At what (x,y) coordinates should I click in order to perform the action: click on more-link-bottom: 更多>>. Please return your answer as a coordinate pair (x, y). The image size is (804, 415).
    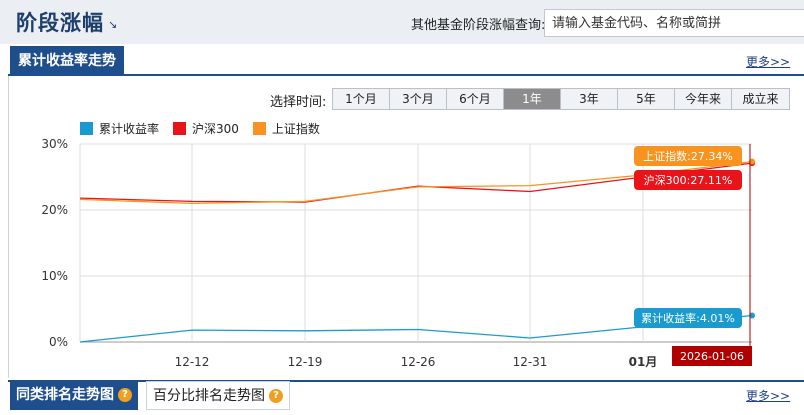
    Looking at the image, I should click on (768, 395).